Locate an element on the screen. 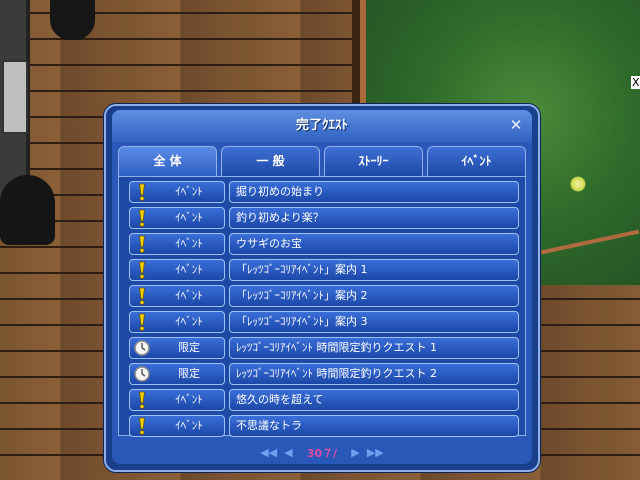  next-page-button: ▶ is located at coordinates (355, 452).